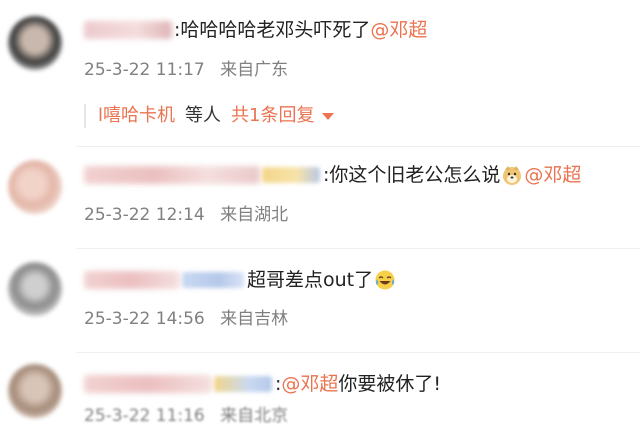  Describe the element at coordinates (272, 30) in the screenshot. I see `comment-text: :哈哈哈哈老邓头吓死了` at that location.